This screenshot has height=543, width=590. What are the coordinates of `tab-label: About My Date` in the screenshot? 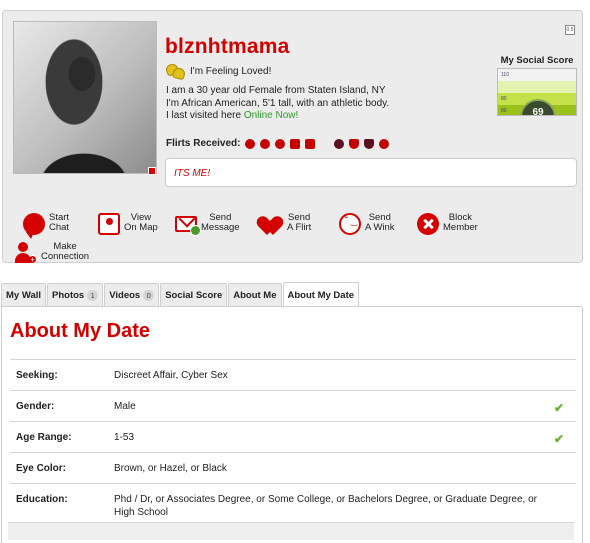 It's located at (321, 295).